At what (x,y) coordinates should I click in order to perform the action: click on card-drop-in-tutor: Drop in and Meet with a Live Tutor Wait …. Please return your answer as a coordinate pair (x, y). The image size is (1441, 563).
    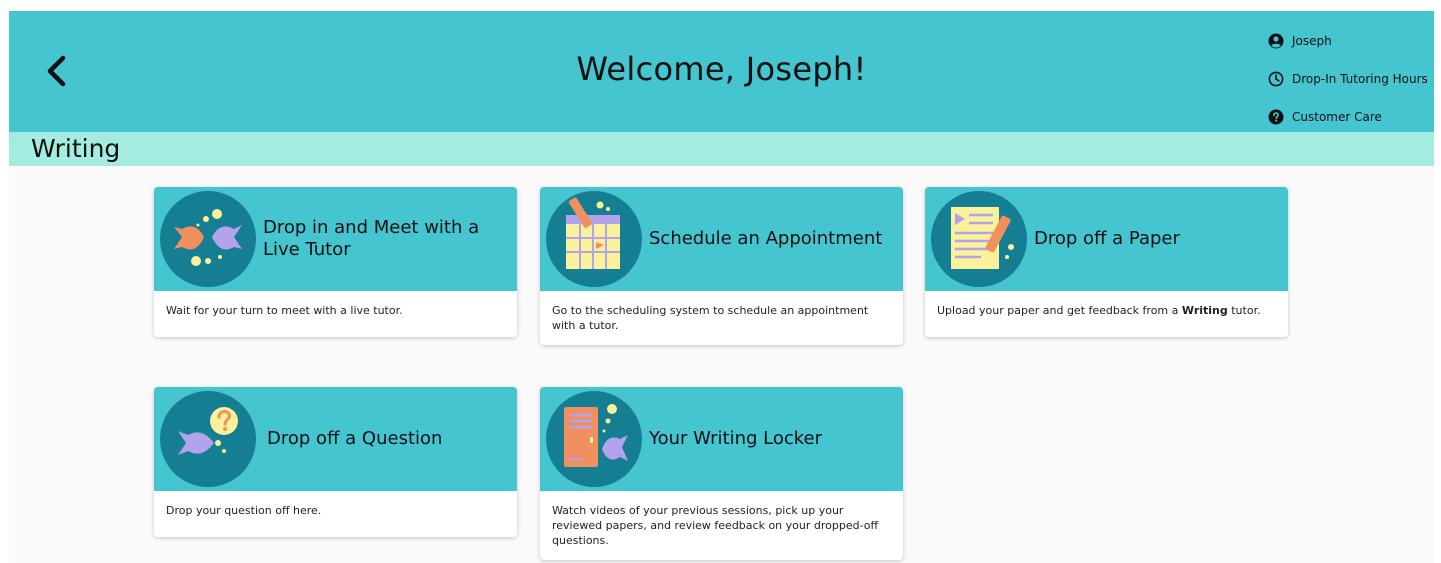
    Looking at the image, I should click on (335, 262).